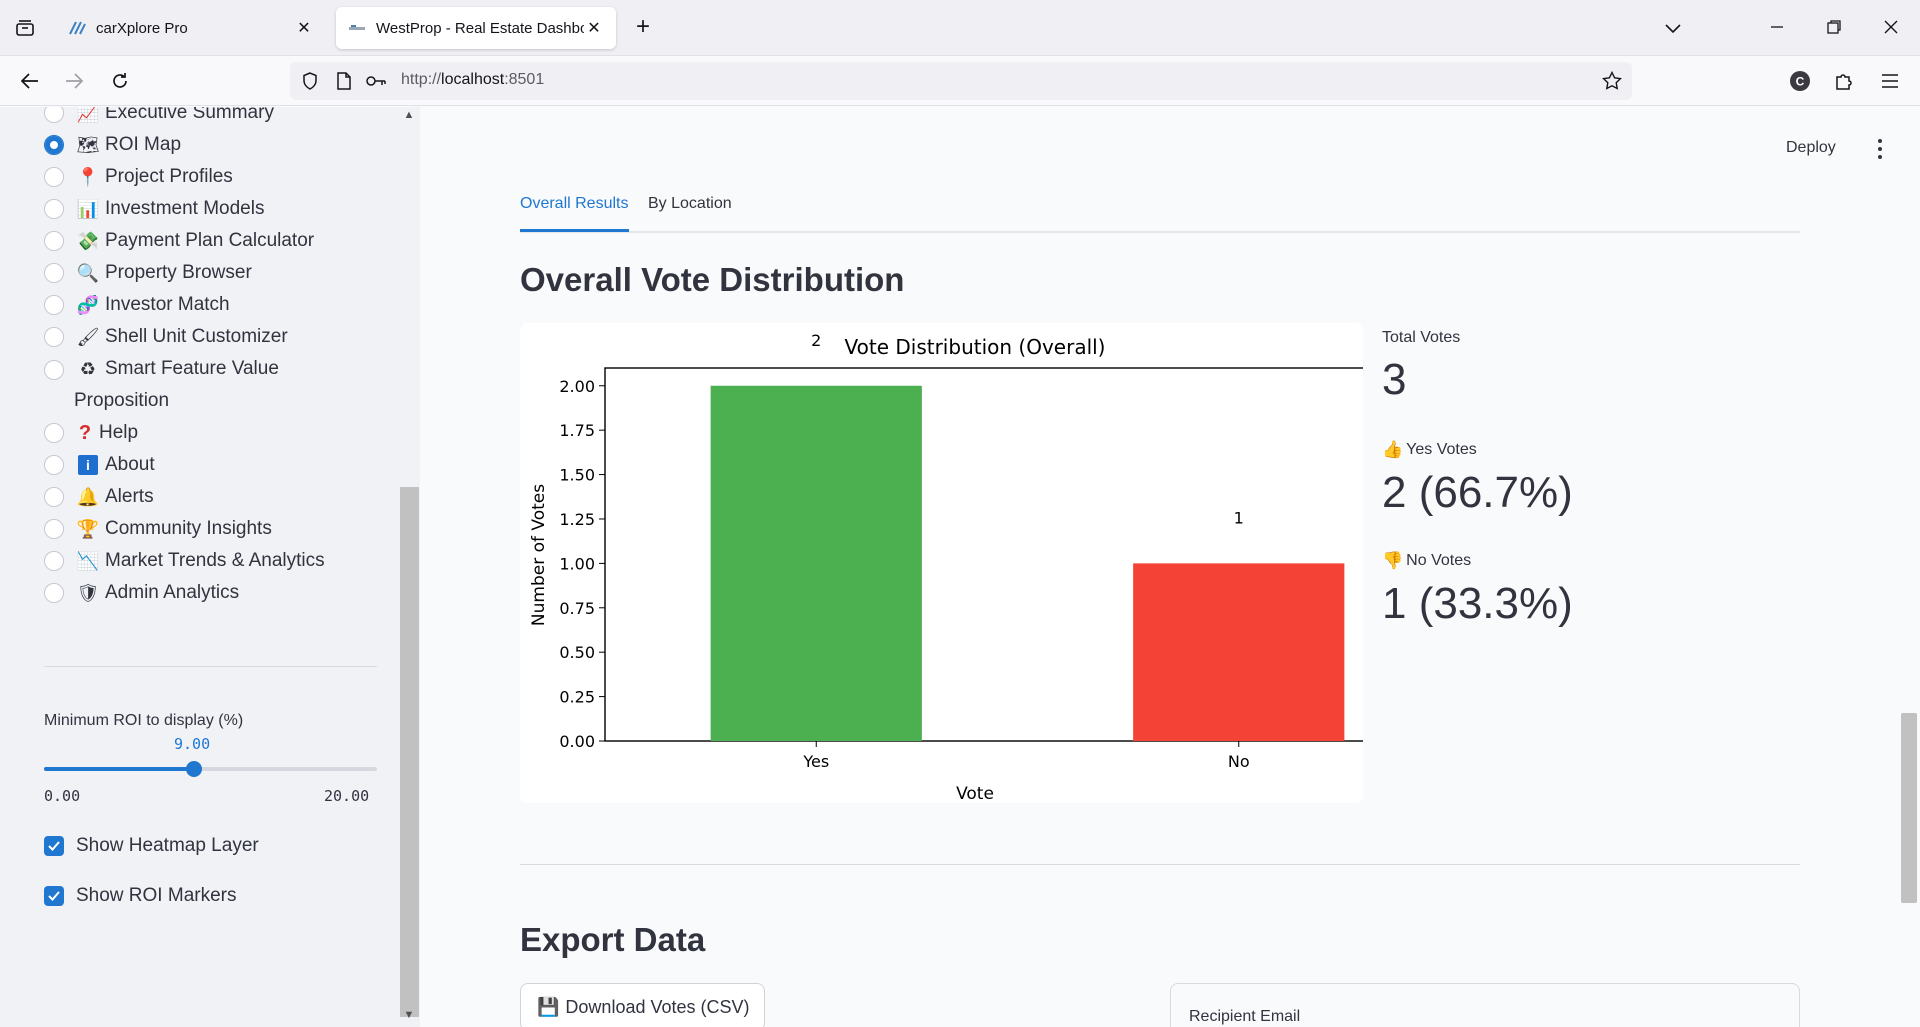 Image resolution: width=1920 pixels, height=1027 pixels. I want to click on list-all-tabs-chevron-icon, so click(1673, 28).